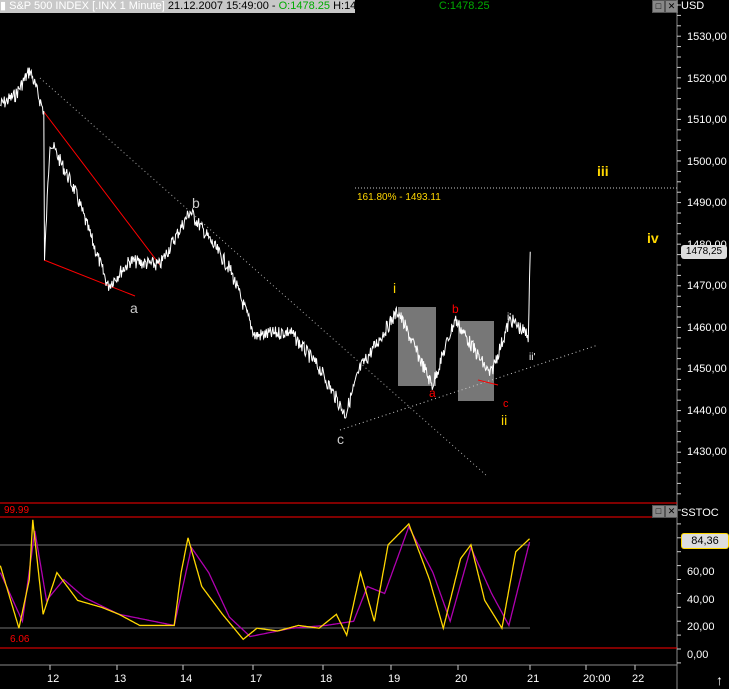 The width and height of the screenshot is (729, 689). What do you see at coordinates (265, 581) in the screenshot?
I see `stoch-d-line` at bounding box center [265, 581].